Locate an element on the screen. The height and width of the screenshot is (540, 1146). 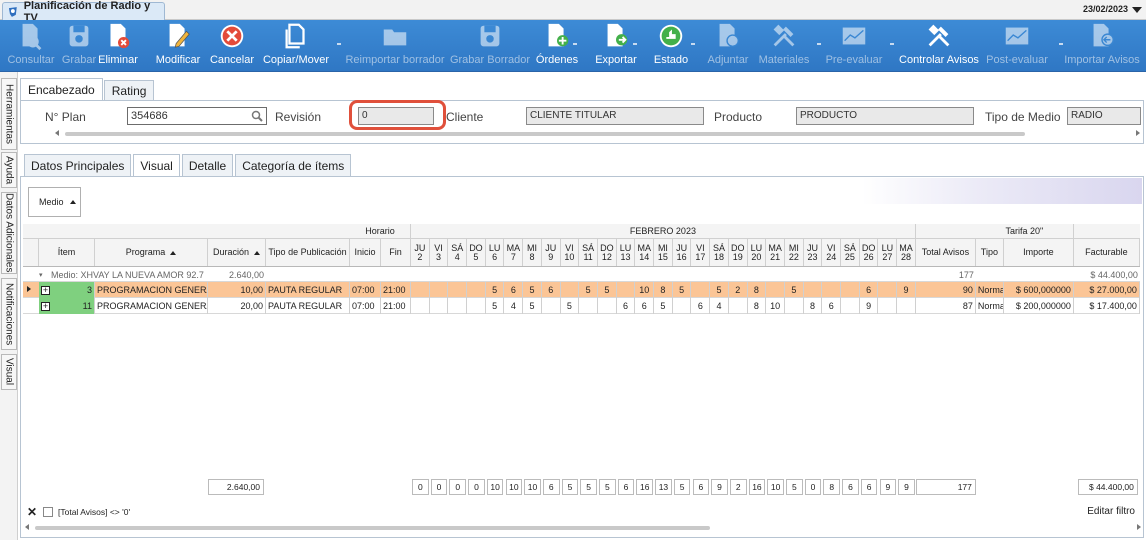
cell-tipo-pub: PAUTA REGULAR is located at coordinates (308, 290).